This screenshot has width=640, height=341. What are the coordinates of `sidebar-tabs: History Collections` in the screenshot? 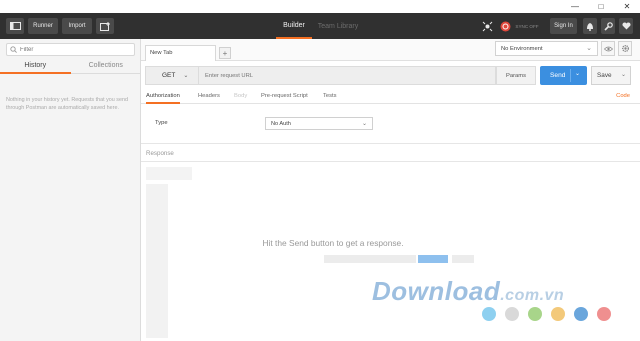 It's located at (70, 66).